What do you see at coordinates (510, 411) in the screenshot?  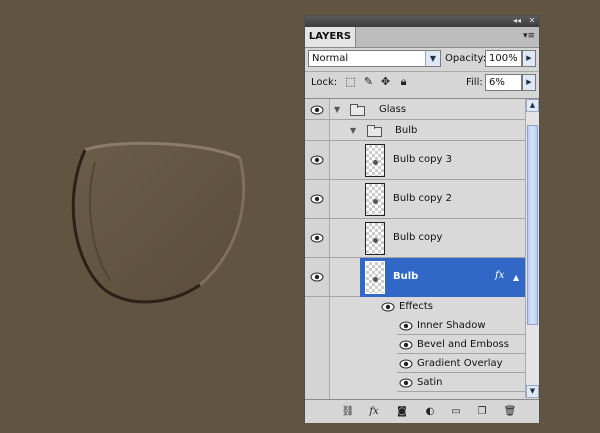 I see `delete-layer-icon: 🗑︎` at bounding box center [510, 411].